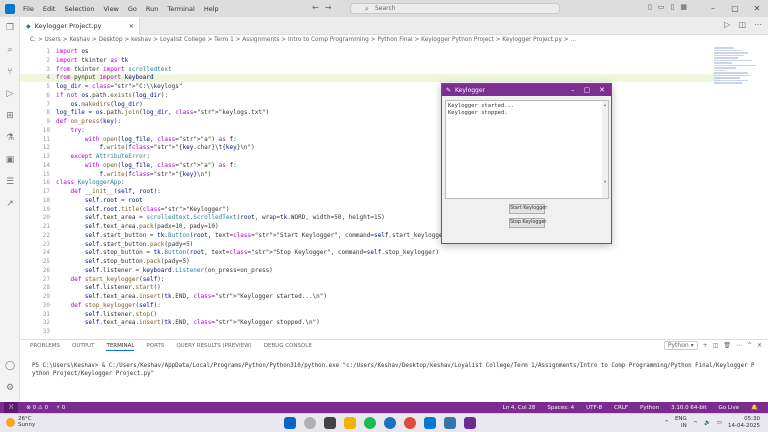  I want to click on customize-layout-icon: ▦, so click(683, 7).